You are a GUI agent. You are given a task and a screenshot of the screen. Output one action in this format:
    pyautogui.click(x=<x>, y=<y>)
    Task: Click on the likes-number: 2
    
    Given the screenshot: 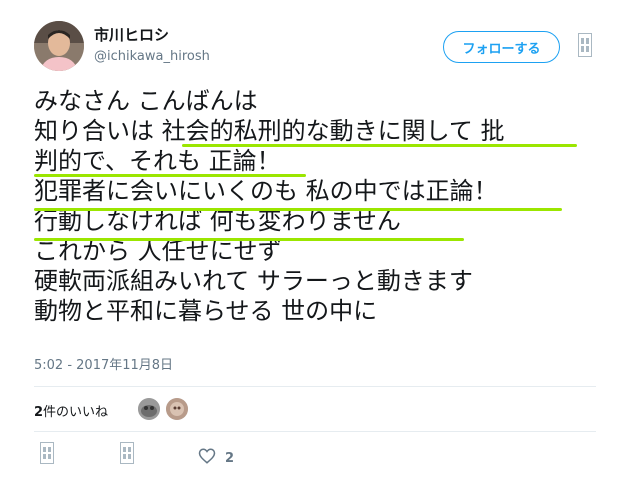 What is the action you would take?
    pyautogui.click(x=39, y=412)
    